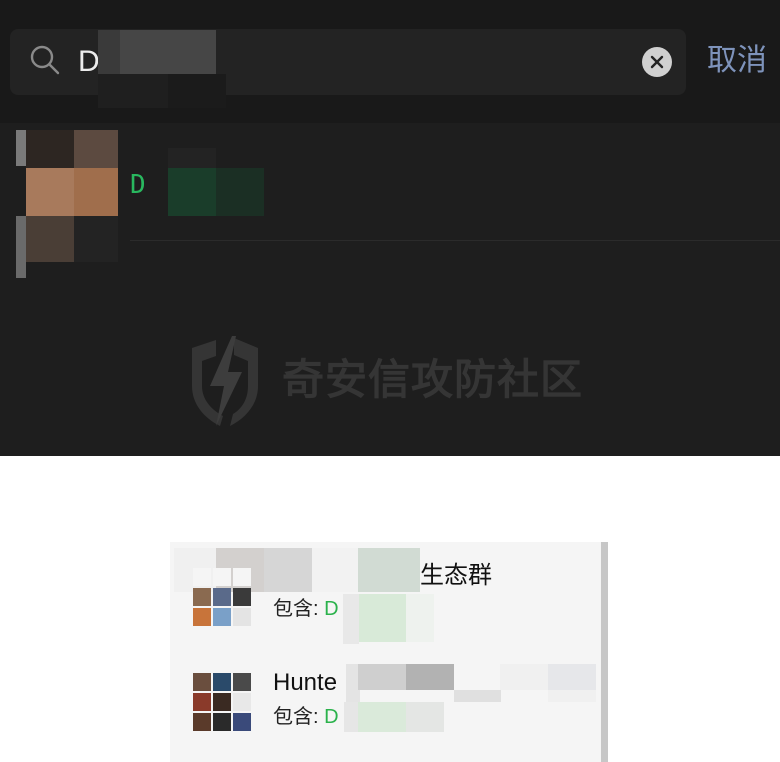 The height and width of the screenshot is (762, 780). Describe the element at coordinates (305, 682) in the screenshot. I see `group-name: Hunte` at that location.